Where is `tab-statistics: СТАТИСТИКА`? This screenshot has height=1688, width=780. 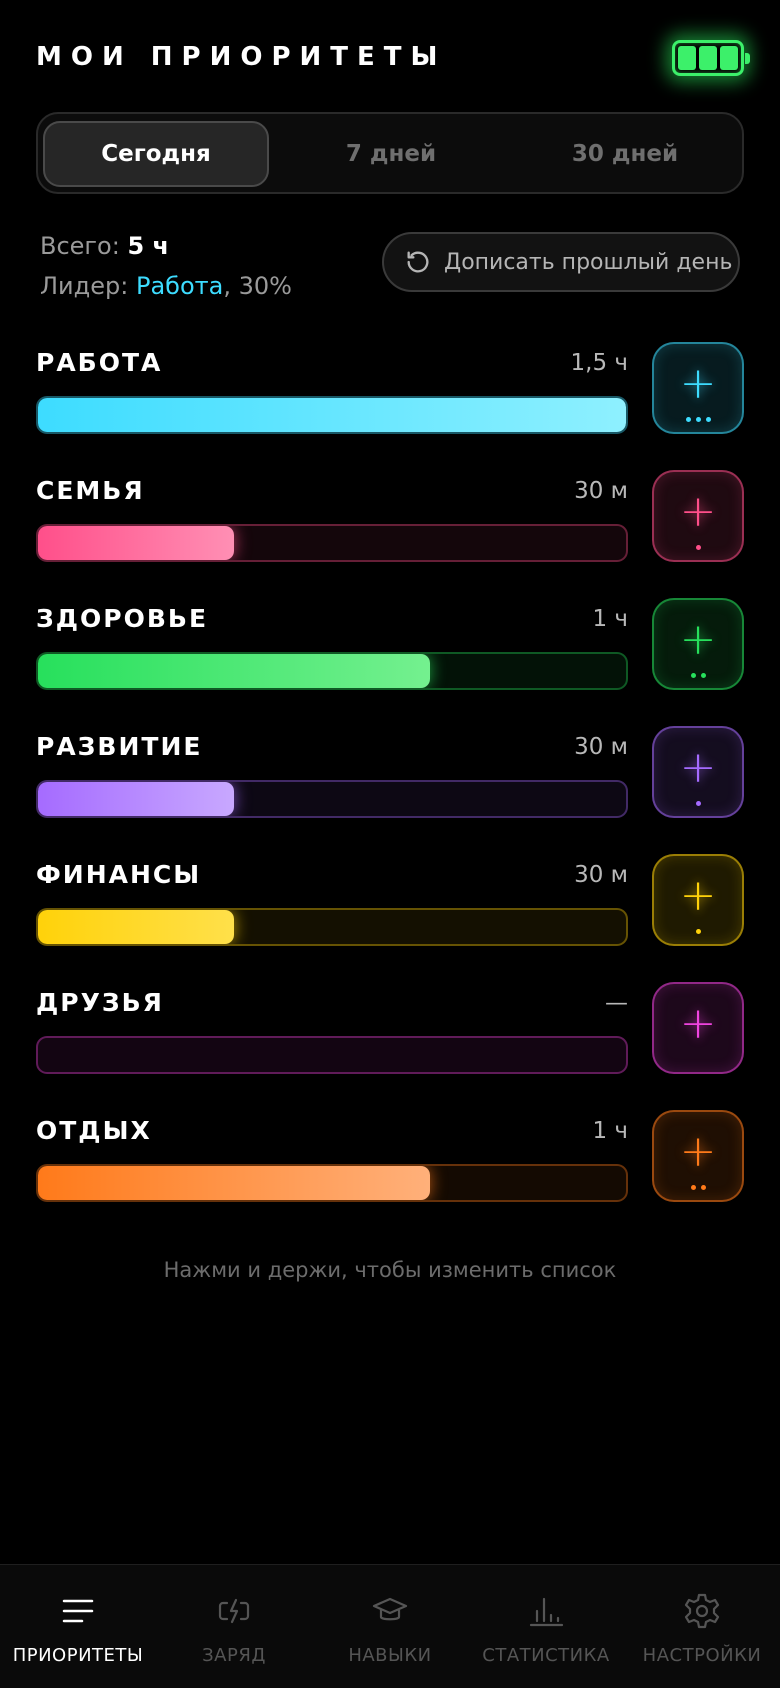
tab-statistics: СТАТИСТИКА is located at coordinates (546, 1626).